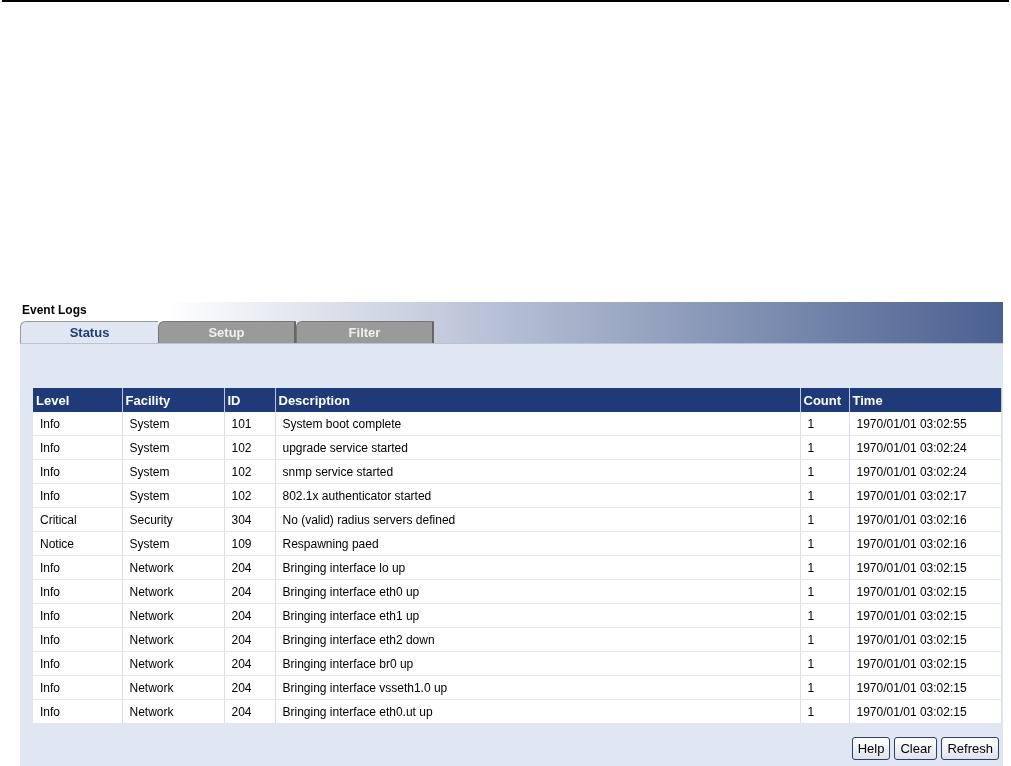  Describe the element at coordinates (537, 615) in the screenshot. I see `table-cell: Bringing interface eth1 up` at that location.